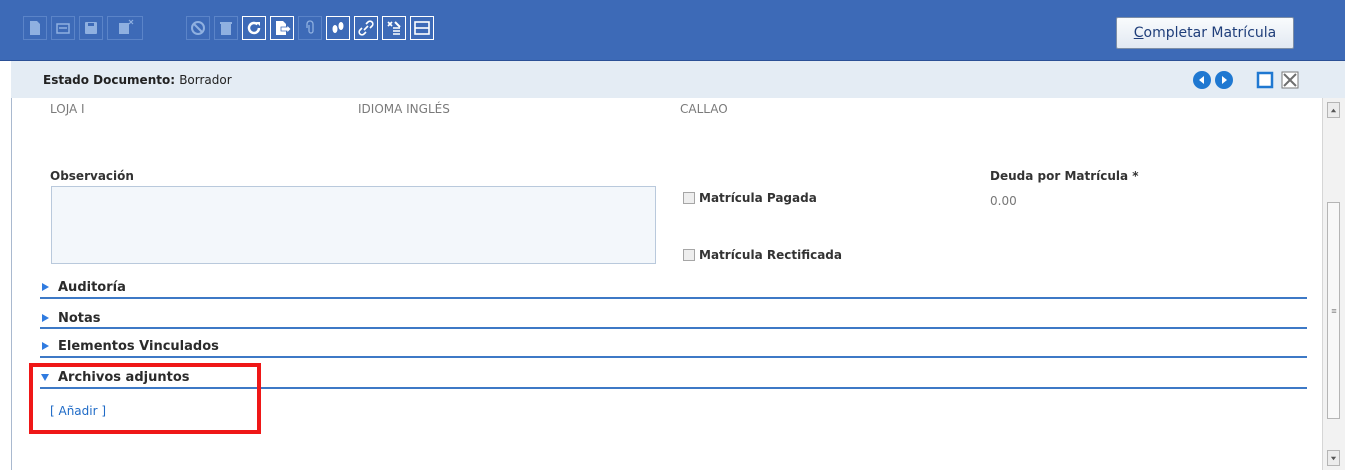  Describe the element at coordinates (673, 346) in the screenshot. I see `section-elementos-vinculados: Elementos Vinculados` at that location.